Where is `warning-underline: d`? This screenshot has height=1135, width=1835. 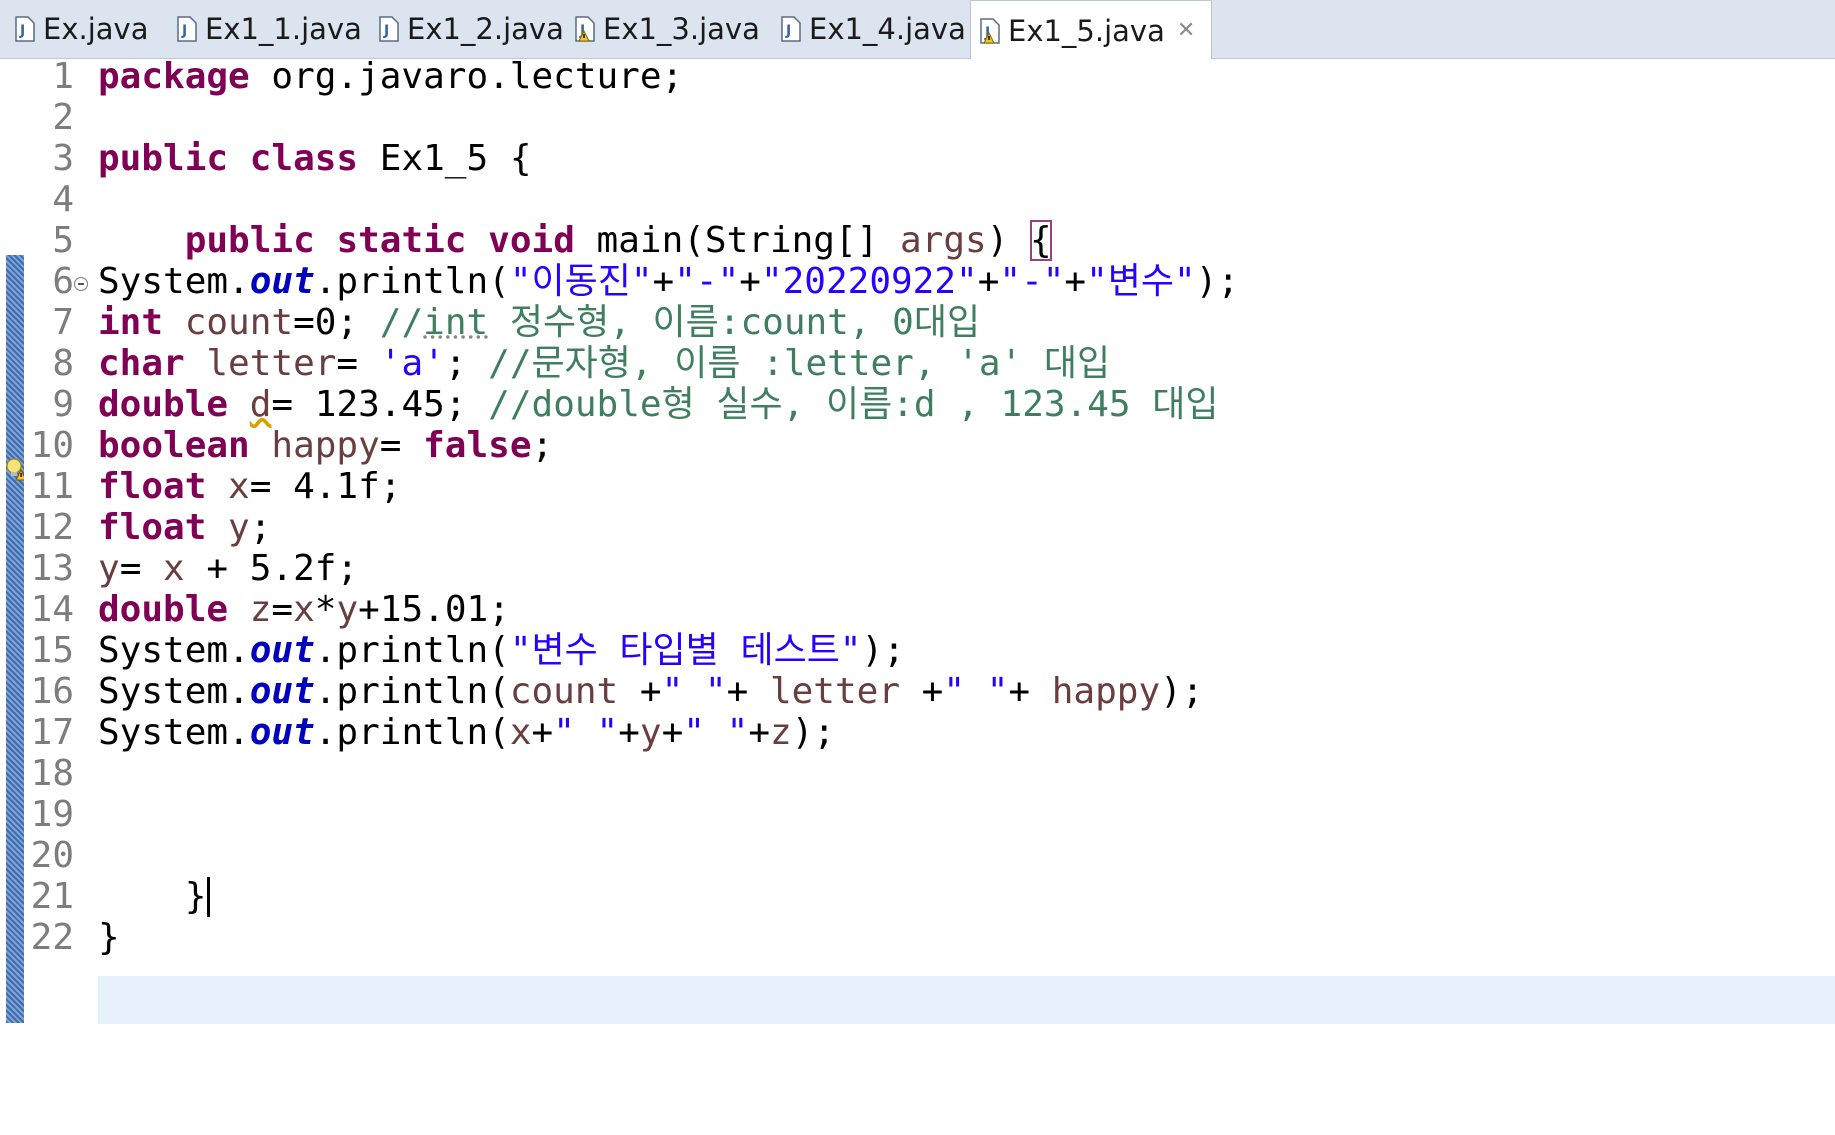 warning-underline: d is located at coordinates (260, 404).